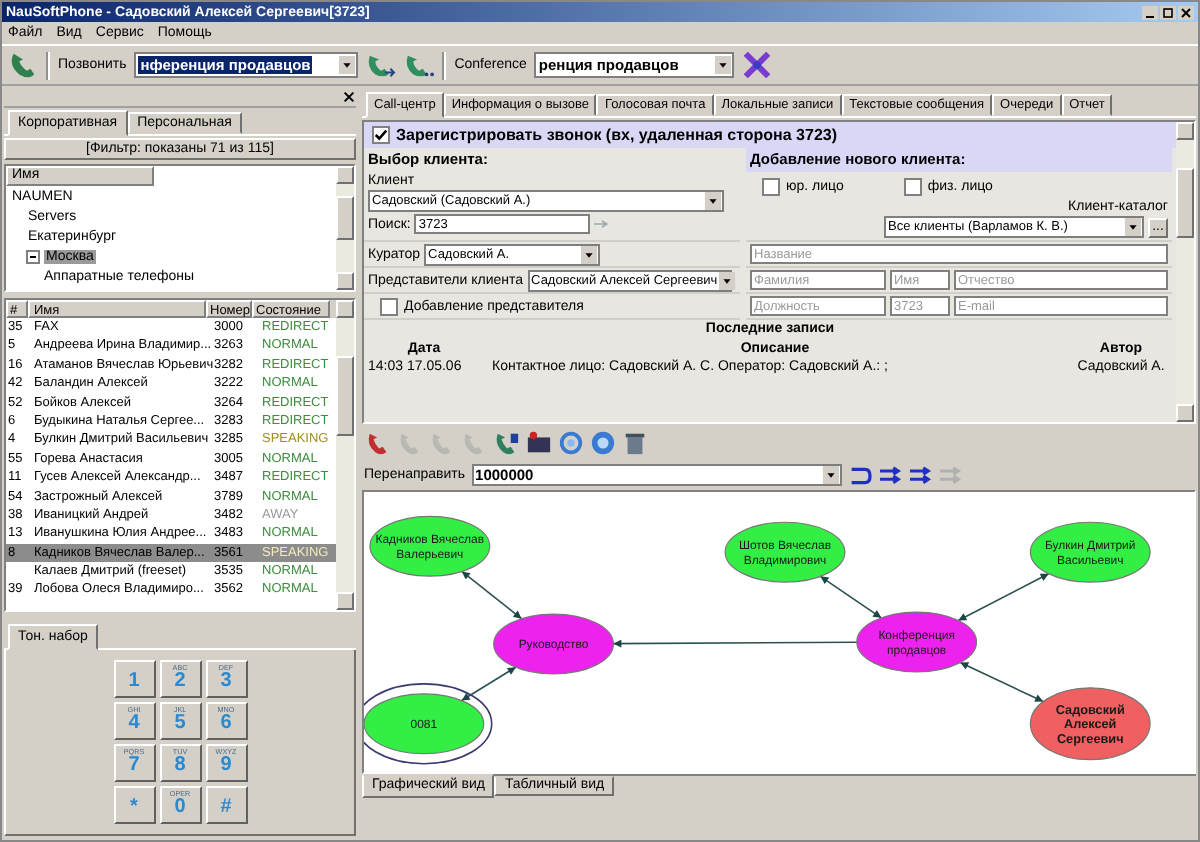  I want to click on record-icon, so click(539, 442).